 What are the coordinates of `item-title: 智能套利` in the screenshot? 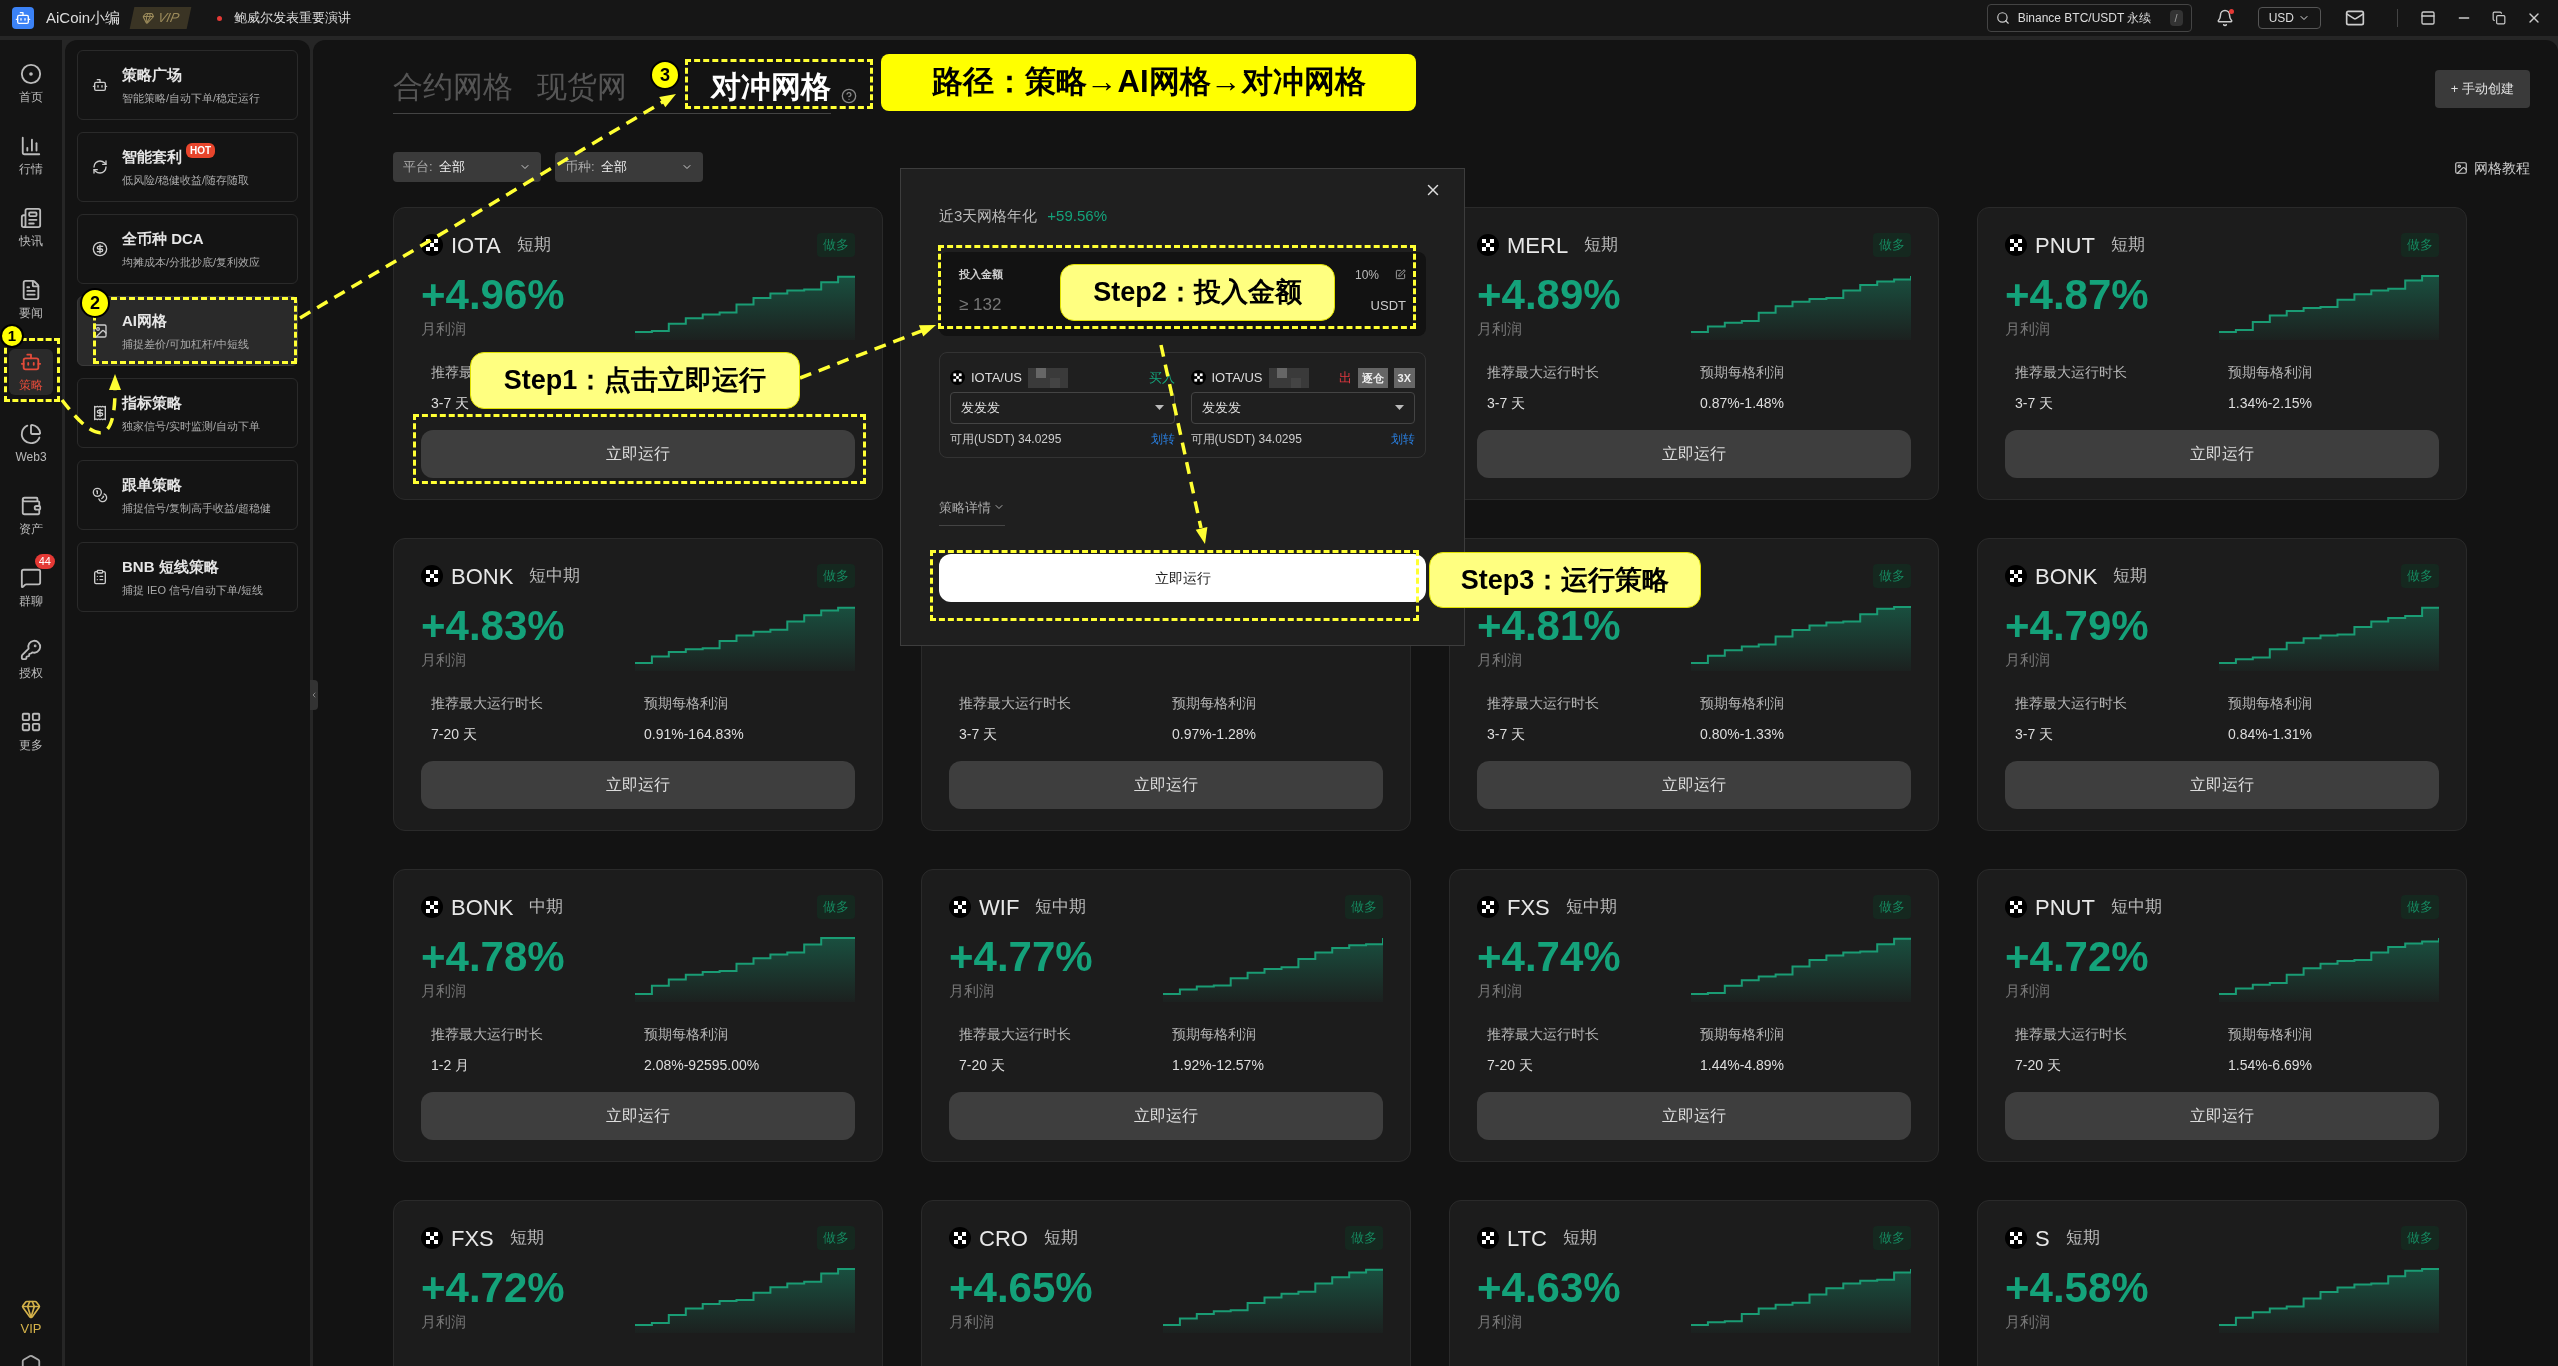 It's located at (152, 156).